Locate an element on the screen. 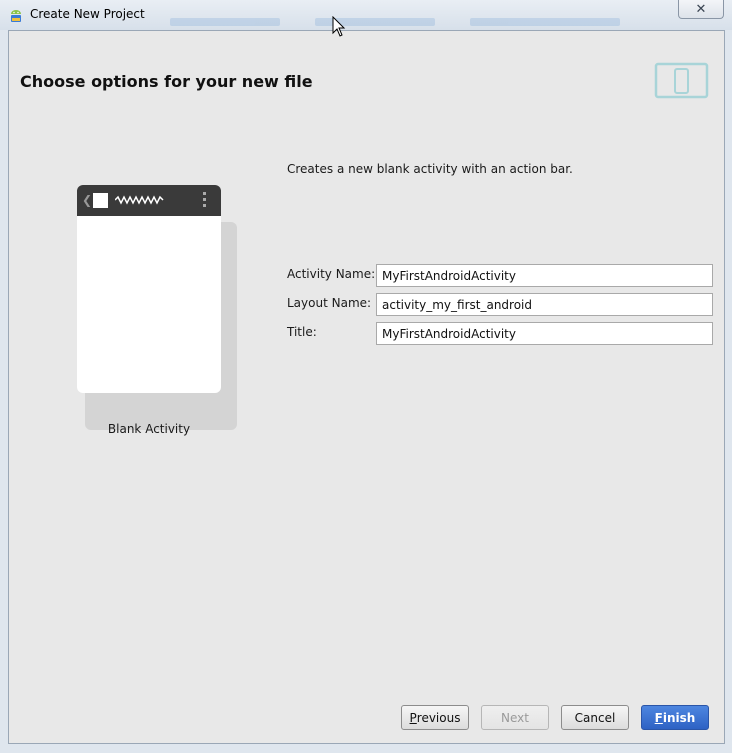 This screenshot has height=753, width=732. close-button: ✕ is located at coordinates (701, 9).